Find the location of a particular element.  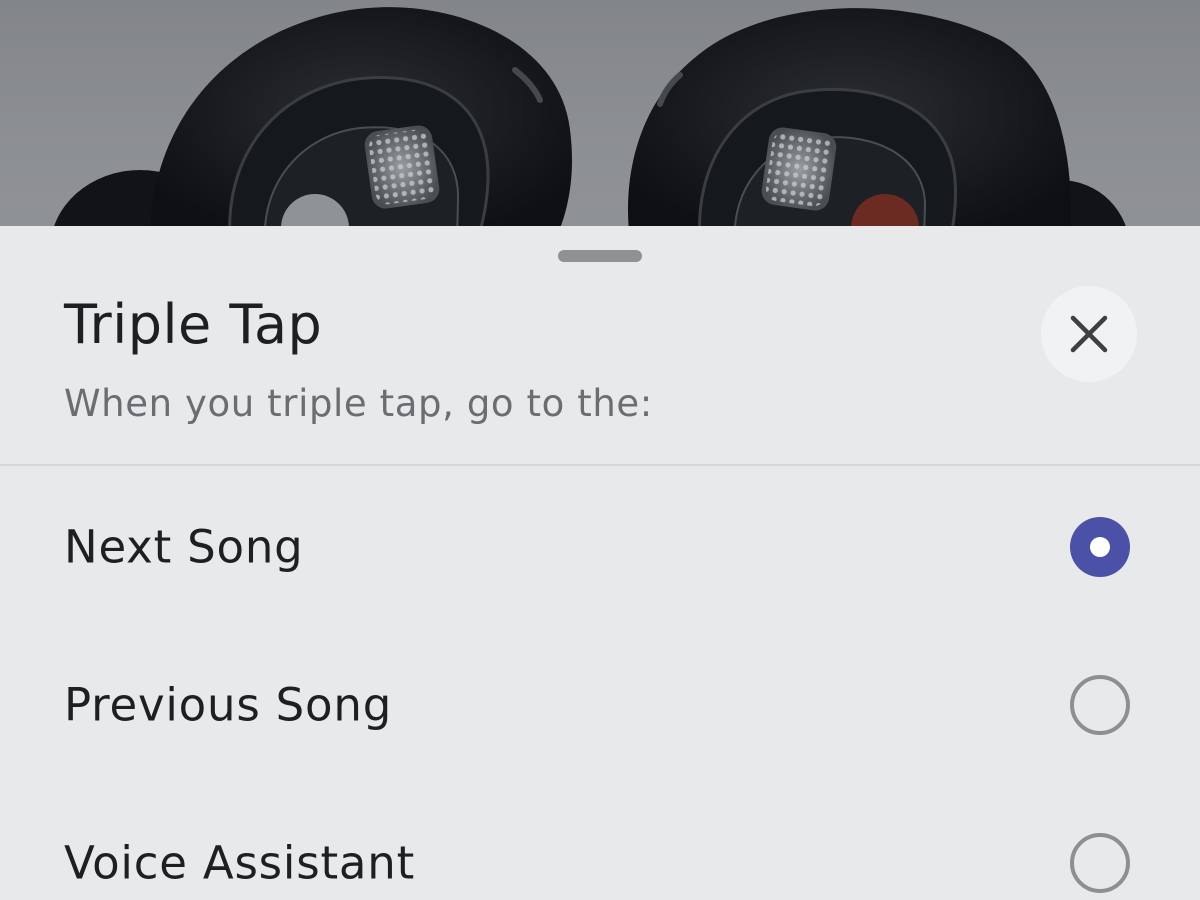

sheet-title: Triple Tap is located at coordinates (193, 324).